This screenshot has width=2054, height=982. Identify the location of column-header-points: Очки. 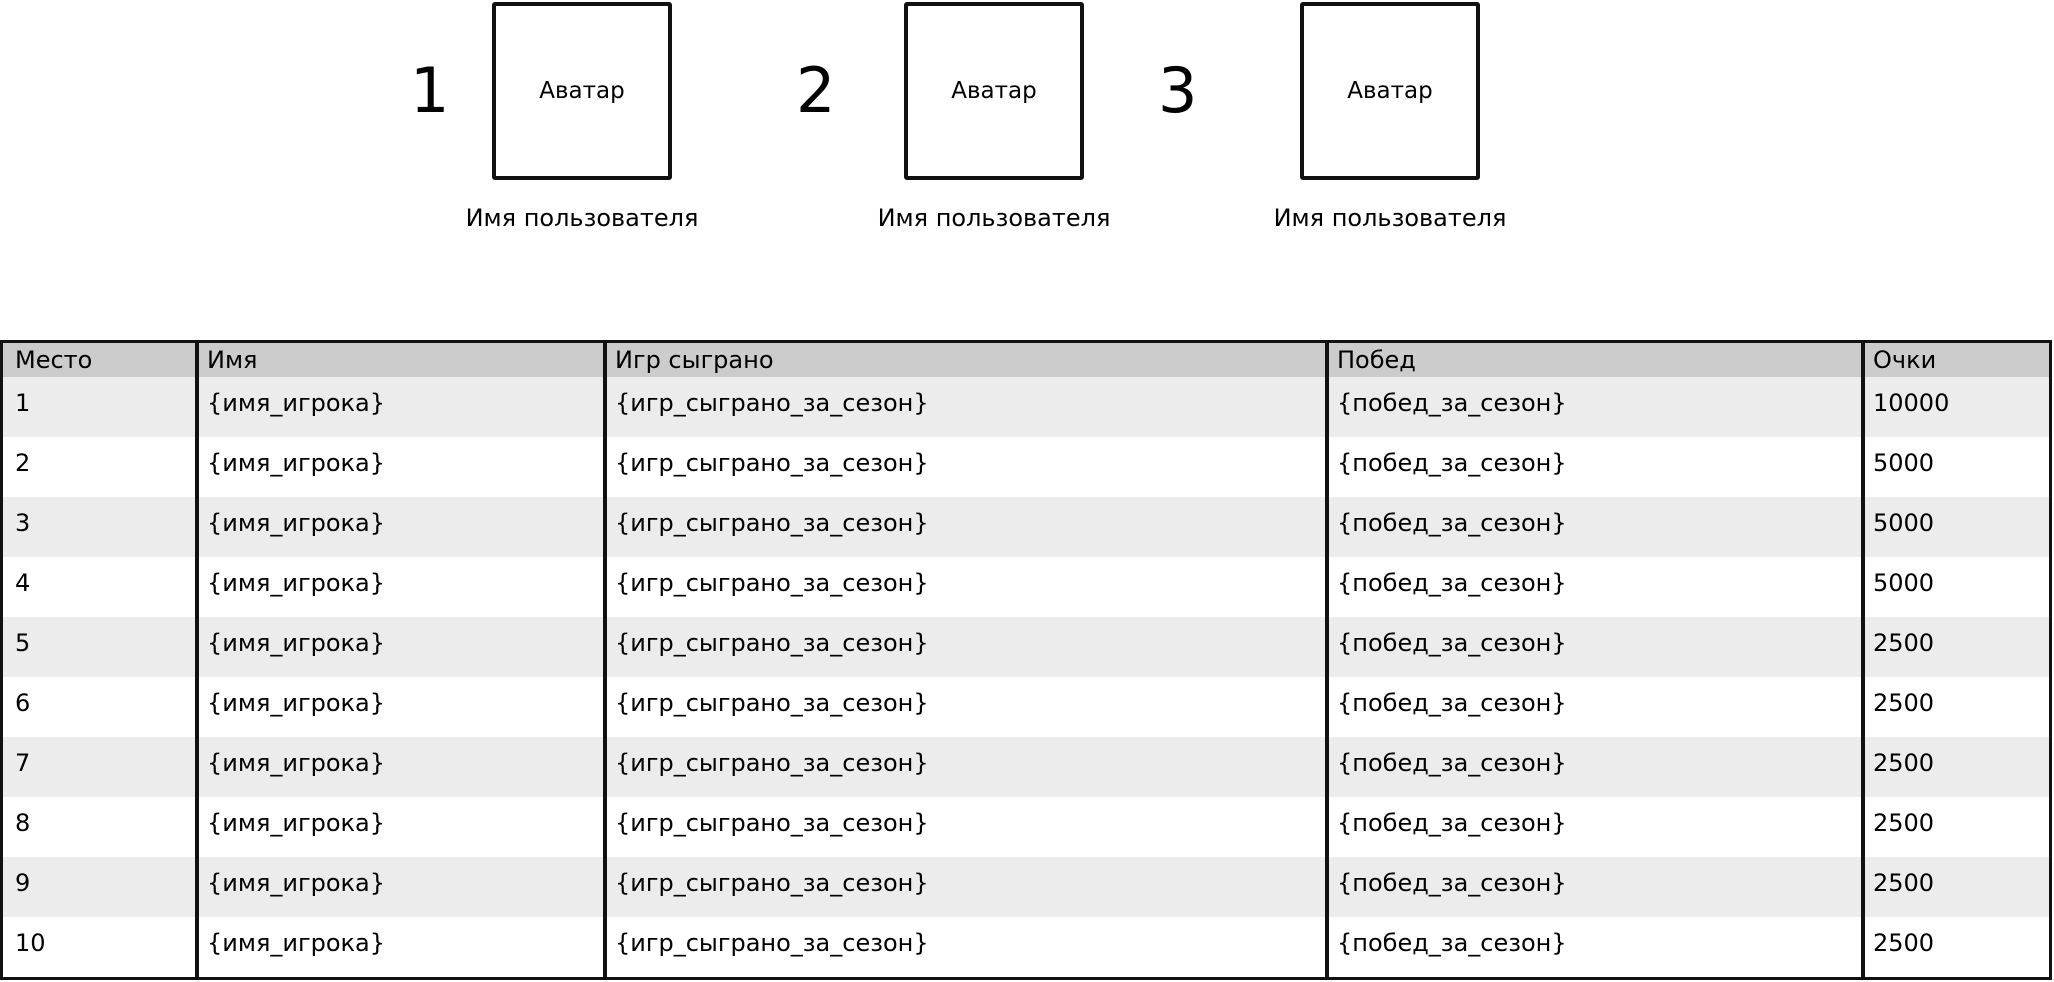
(1955, 360).